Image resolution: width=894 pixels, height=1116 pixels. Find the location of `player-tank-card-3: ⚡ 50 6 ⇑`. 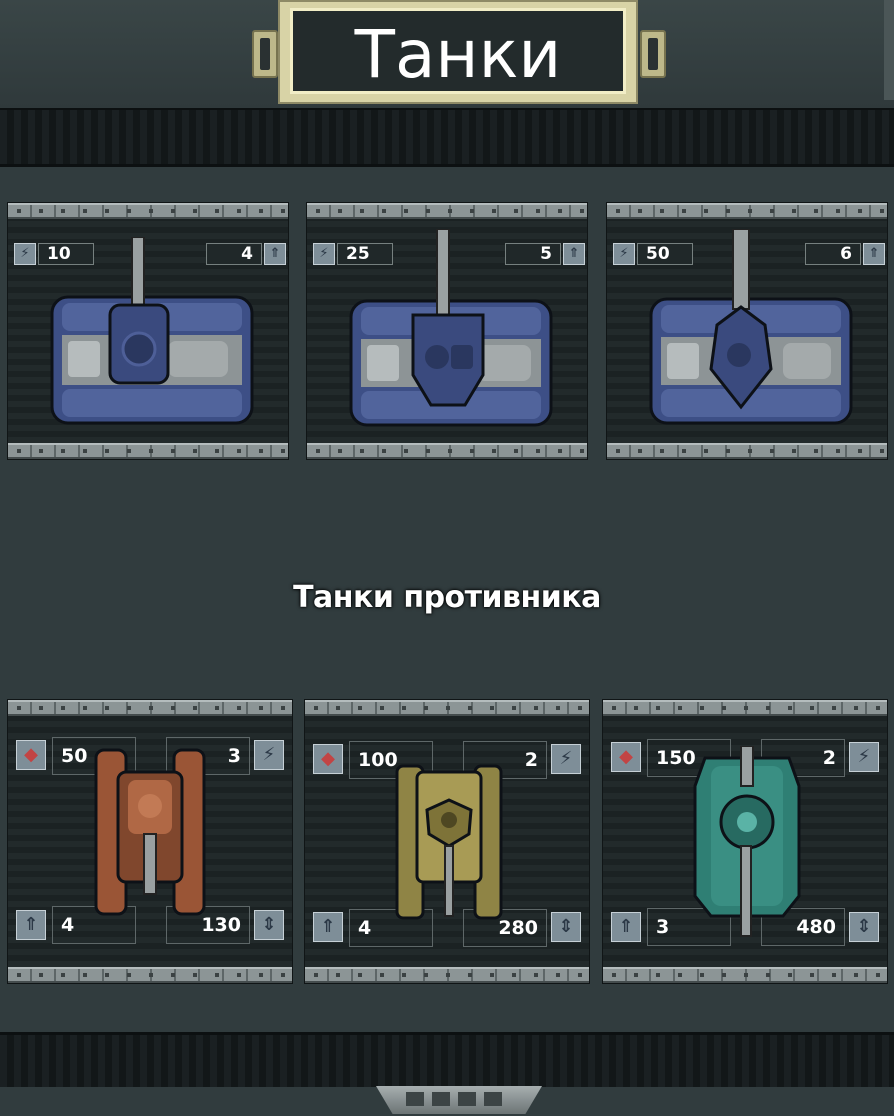

player-tank-card-3: ⚡ 50 6 ⇑ is located at coordinates (747, 331).